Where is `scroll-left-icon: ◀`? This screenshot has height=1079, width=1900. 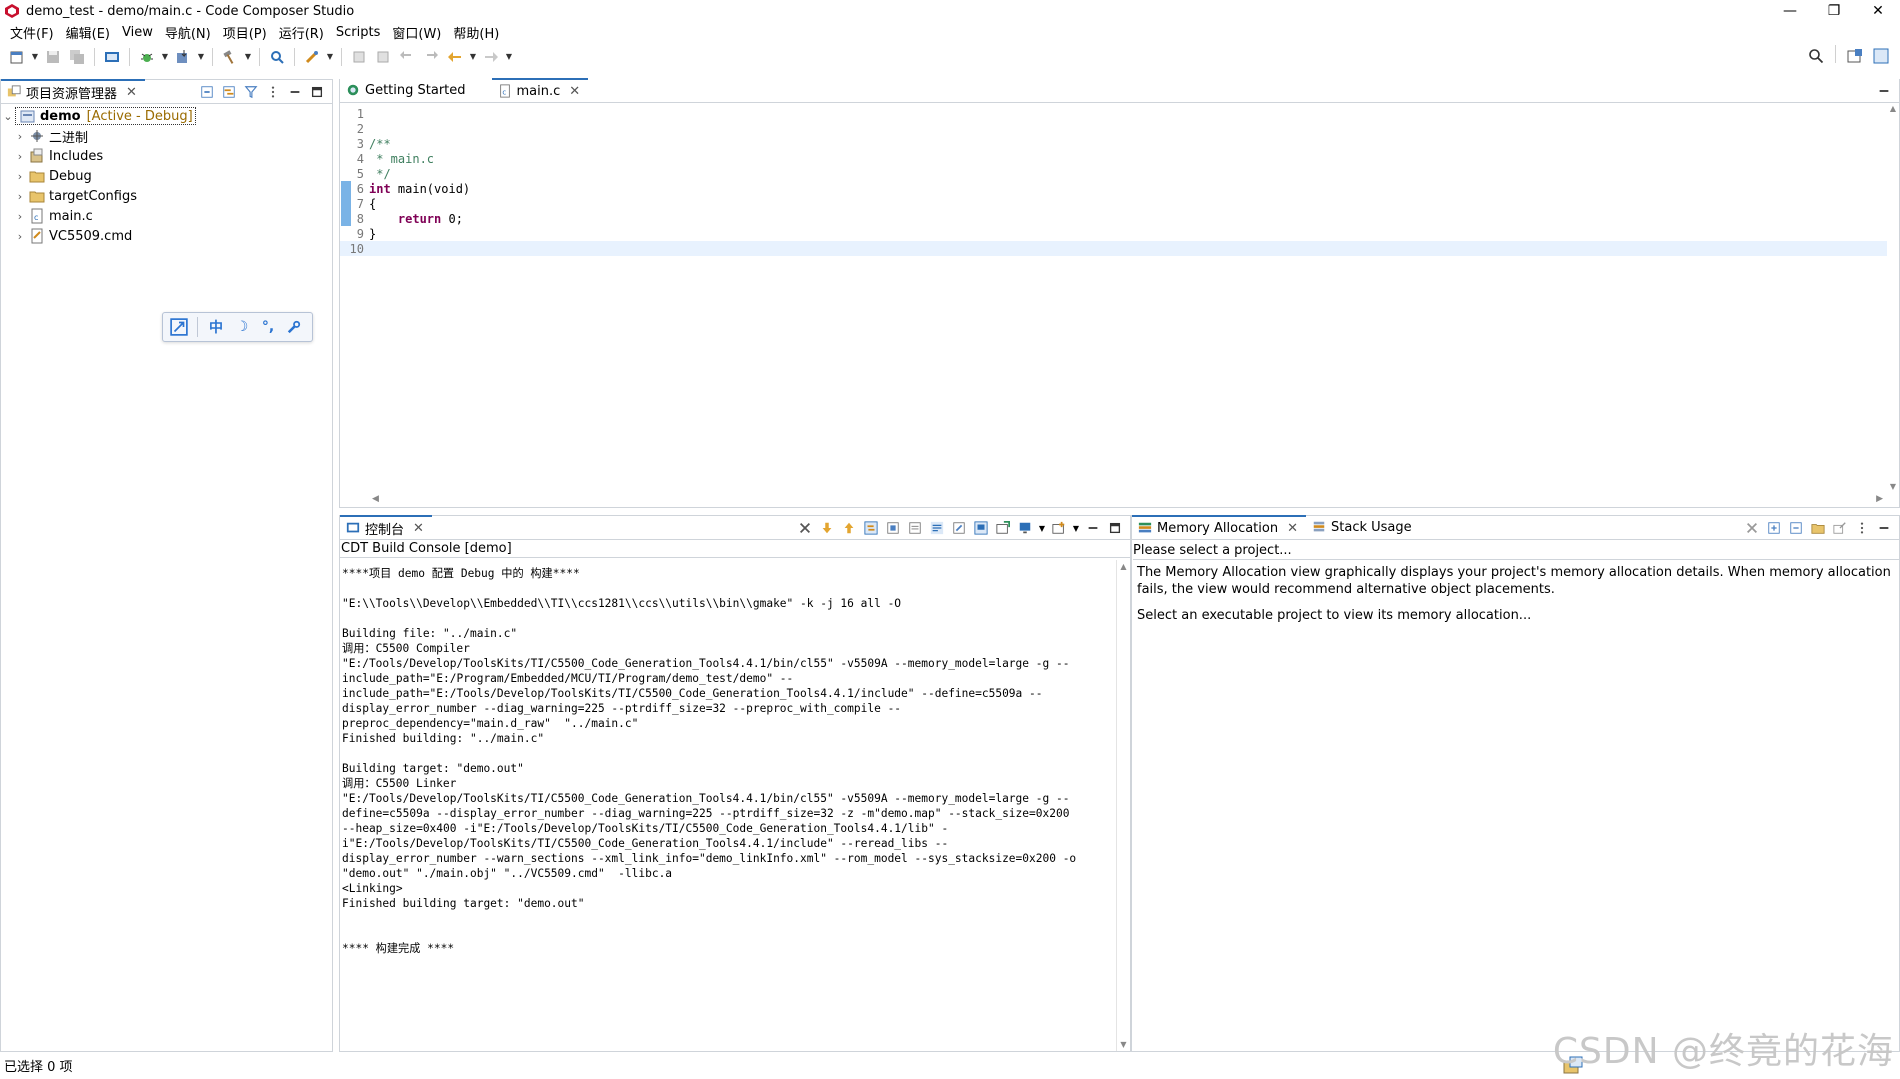 scroll-left-icon: ◀ is located at coordinates (375, 499).